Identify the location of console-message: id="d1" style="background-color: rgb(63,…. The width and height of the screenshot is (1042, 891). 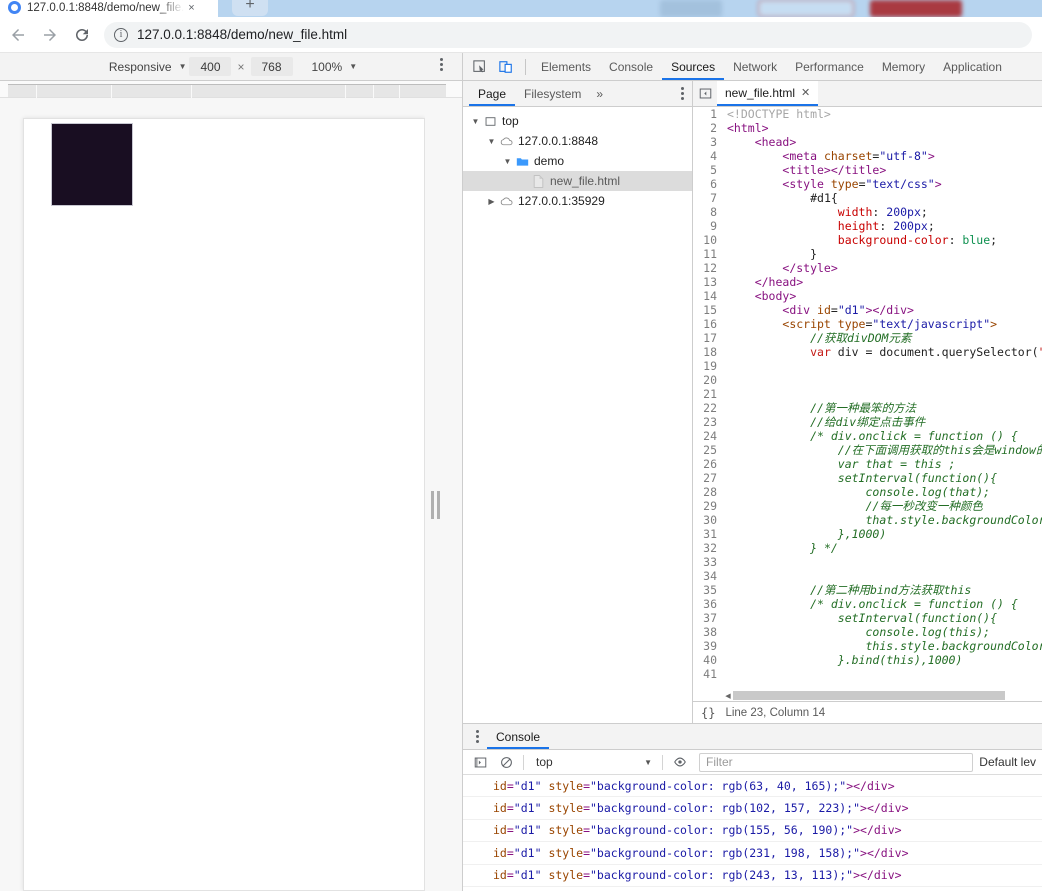
(752, 786).